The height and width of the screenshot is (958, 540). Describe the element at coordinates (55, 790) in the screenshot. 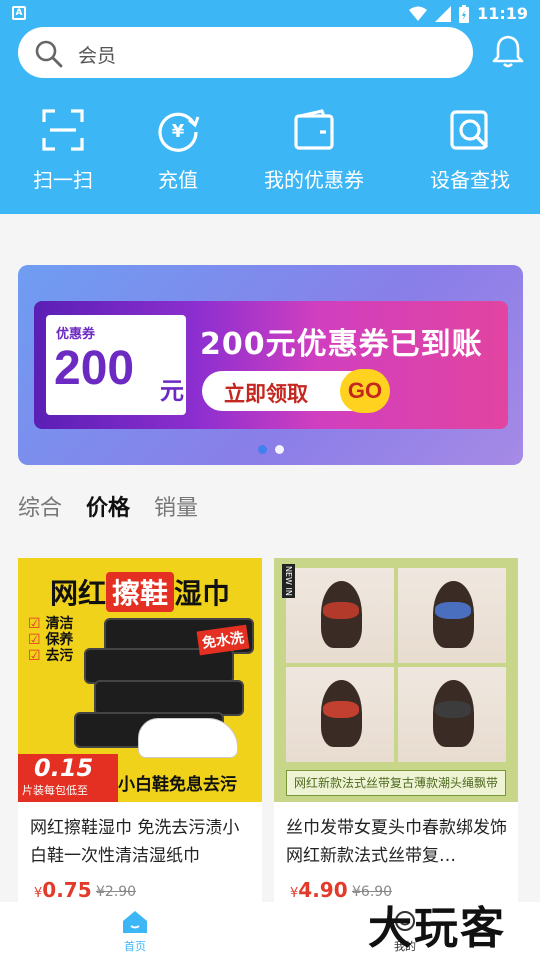

I see `image-promo-note: 片装每包低至` at that location.